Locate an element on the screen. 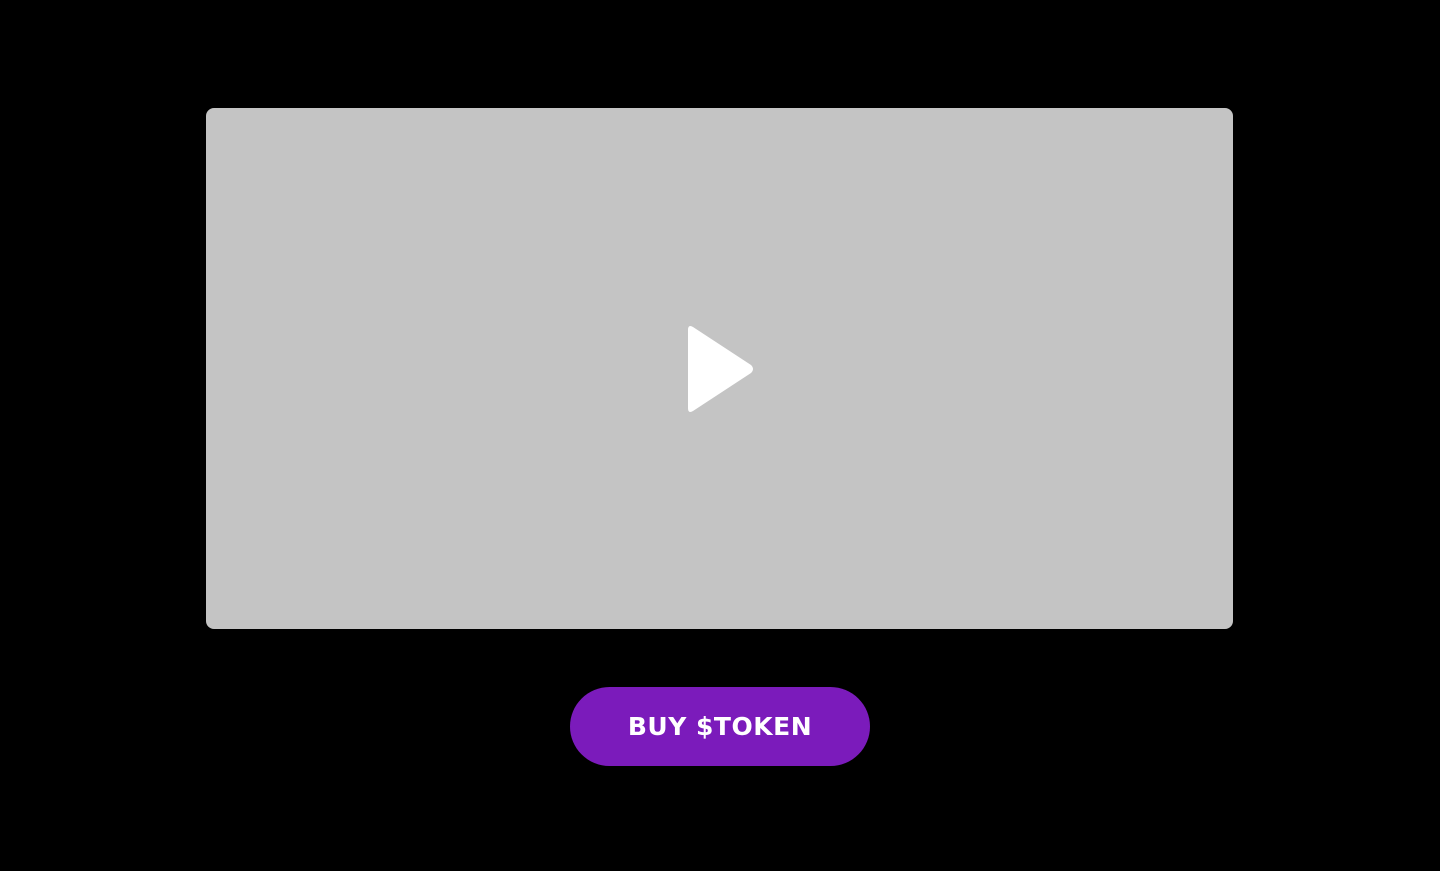 The width and height of the screenshot is (1440, 871). play-button is located at coordinates (720, 369).